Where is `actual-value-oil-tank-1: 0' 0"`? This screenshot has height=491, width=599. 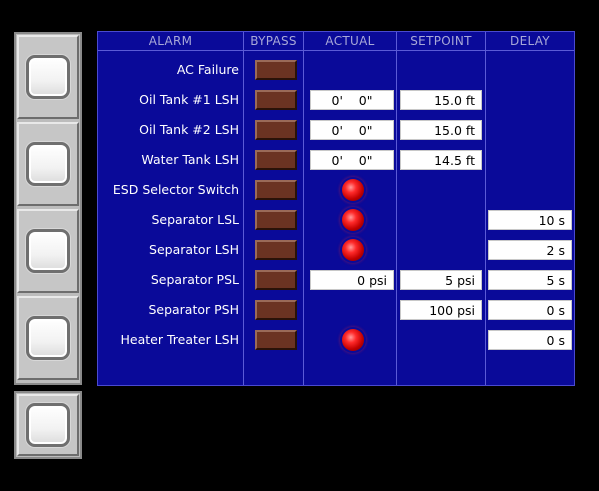 actual-value-oil-tank-1: 0' 0" is located at coordinates (352, 100).